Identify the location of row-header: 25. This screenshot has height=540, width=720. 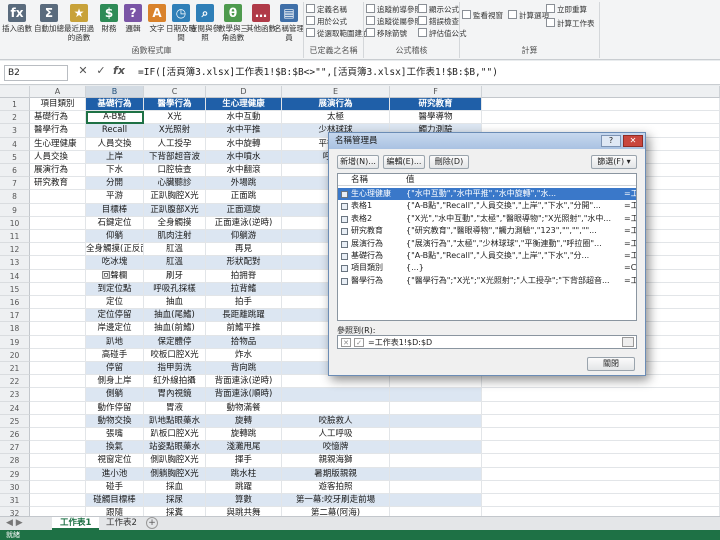
(15, 421).